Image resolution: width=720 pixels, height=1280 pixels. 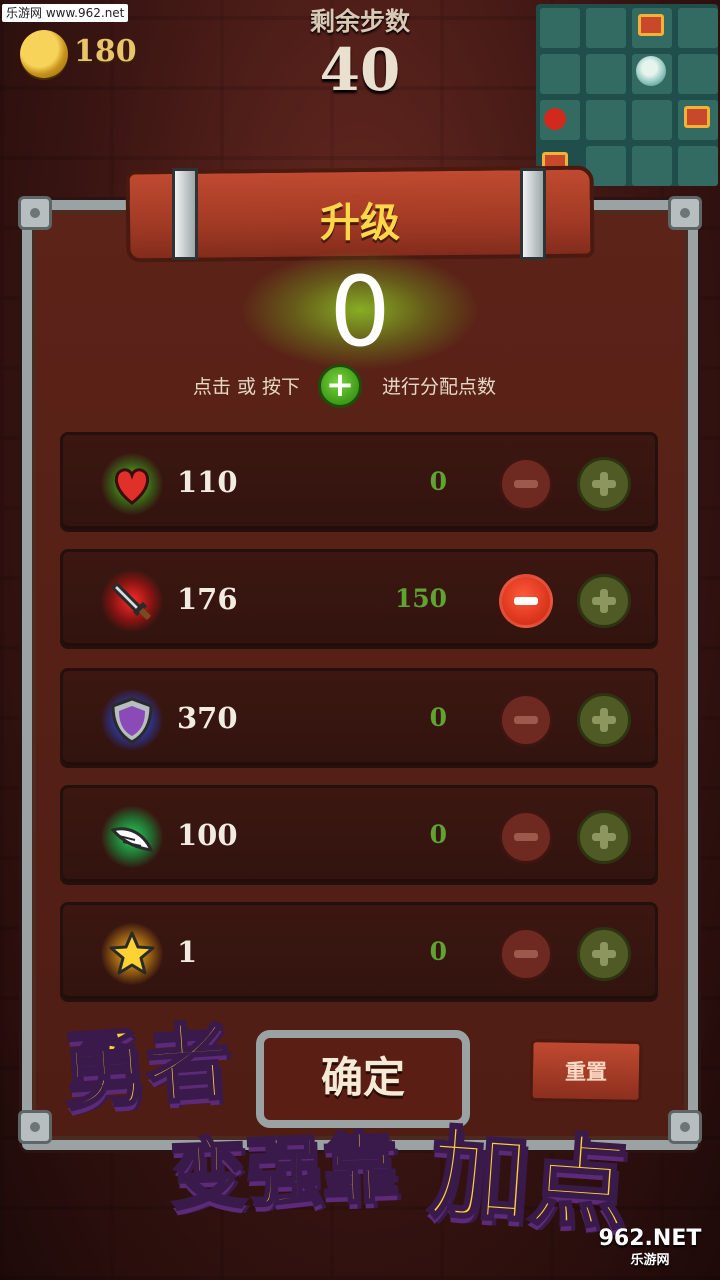 What do you see at coordinates (146, 1067) in the screenshot?
I see `slogan-line-1: 勇者` at bounding box center [146, 1067].